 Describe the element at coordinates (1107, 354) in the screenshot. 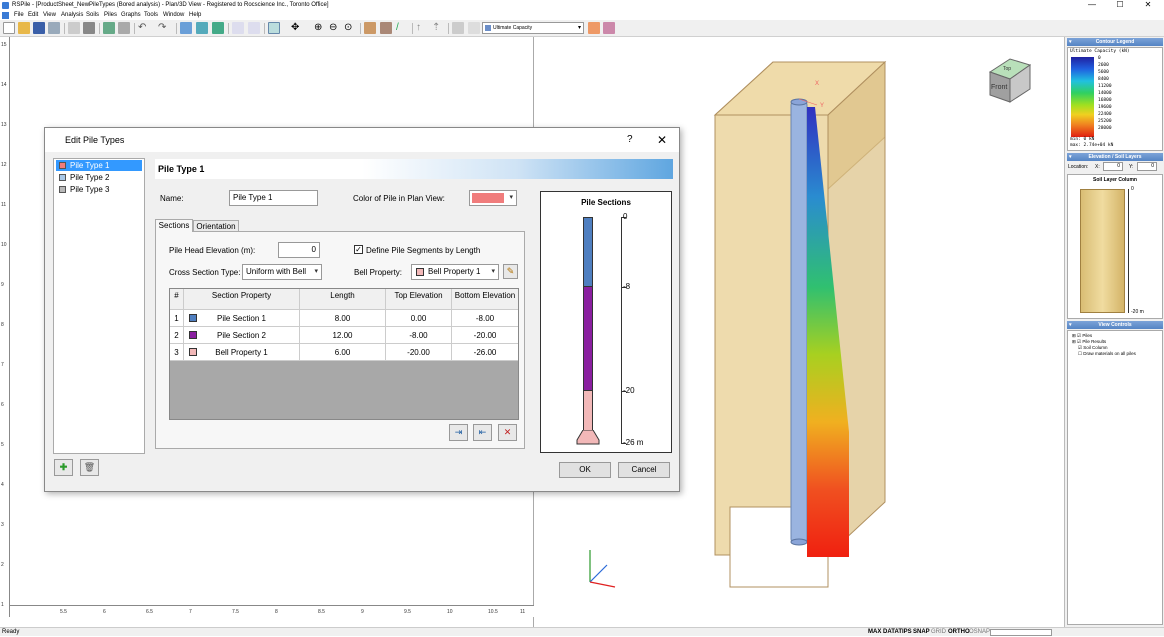

I see `tree-item-draw-materials: ☐ Draw materials on all piles` at that location.